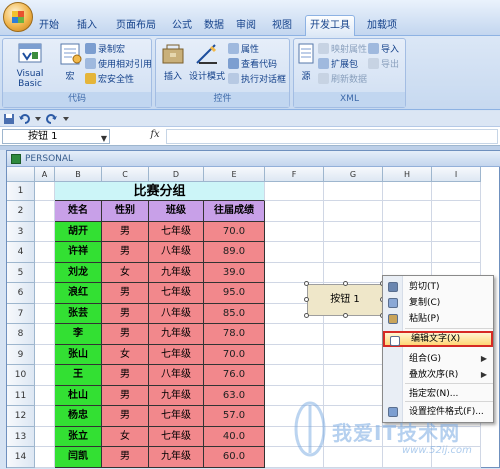 The image size is (500, 469). I want to click on record-macro-button: 录制宏, so click(105, 50).